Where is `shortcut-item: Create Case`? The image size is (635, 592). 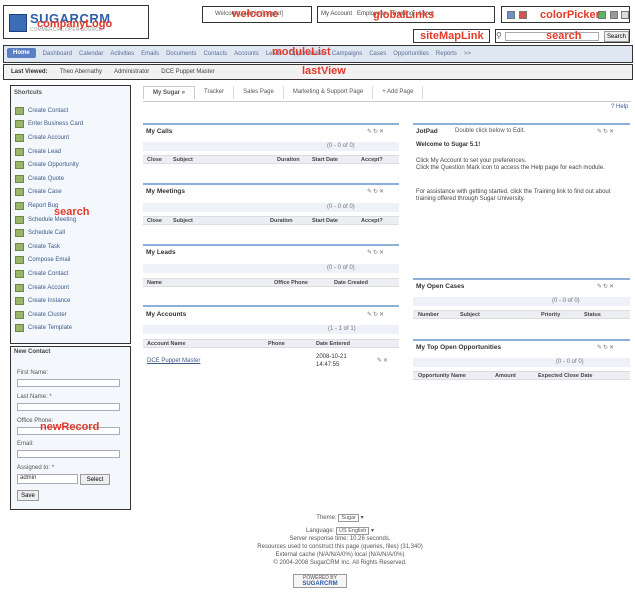 shortcut-item: Create Case is located at coordinates (70, 193).